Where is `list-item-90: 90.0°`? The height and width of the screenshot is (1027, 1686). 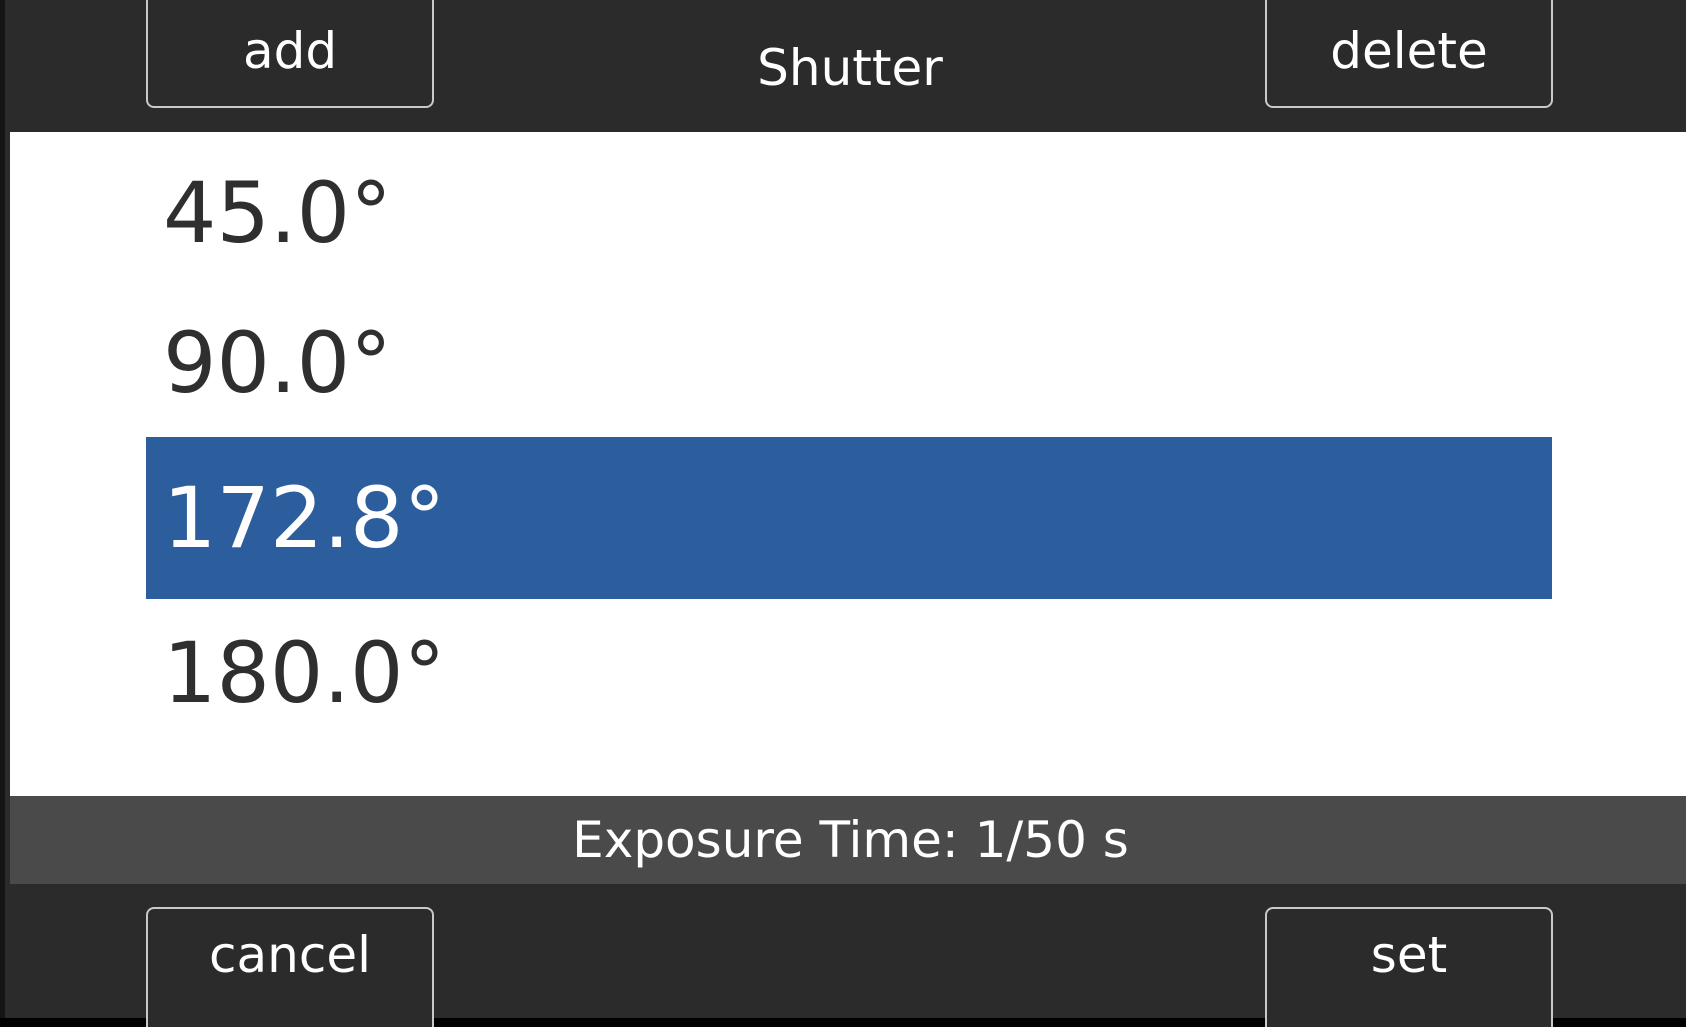
list-item-90: 90.0° is located at coordinates (849, 363).